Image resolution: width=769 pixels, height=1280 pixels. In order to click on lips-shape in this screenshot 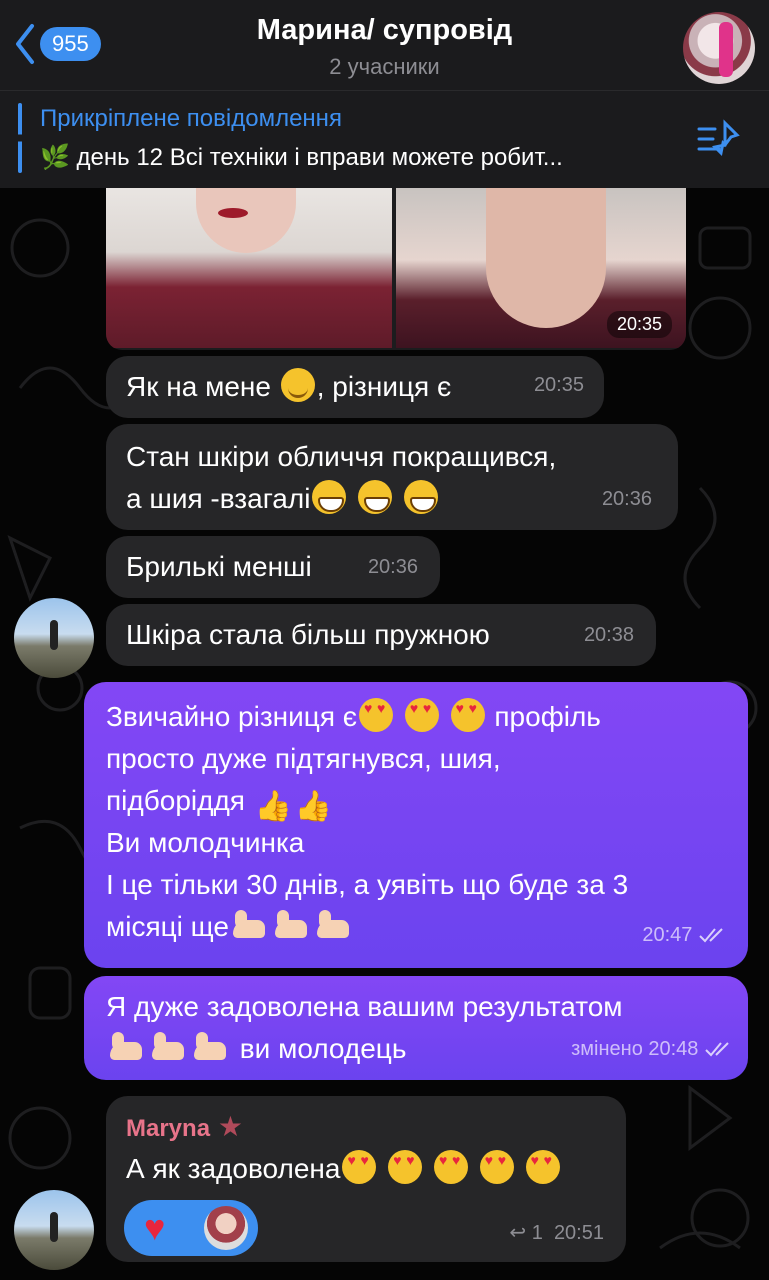, I will do `click(233, 213)`.